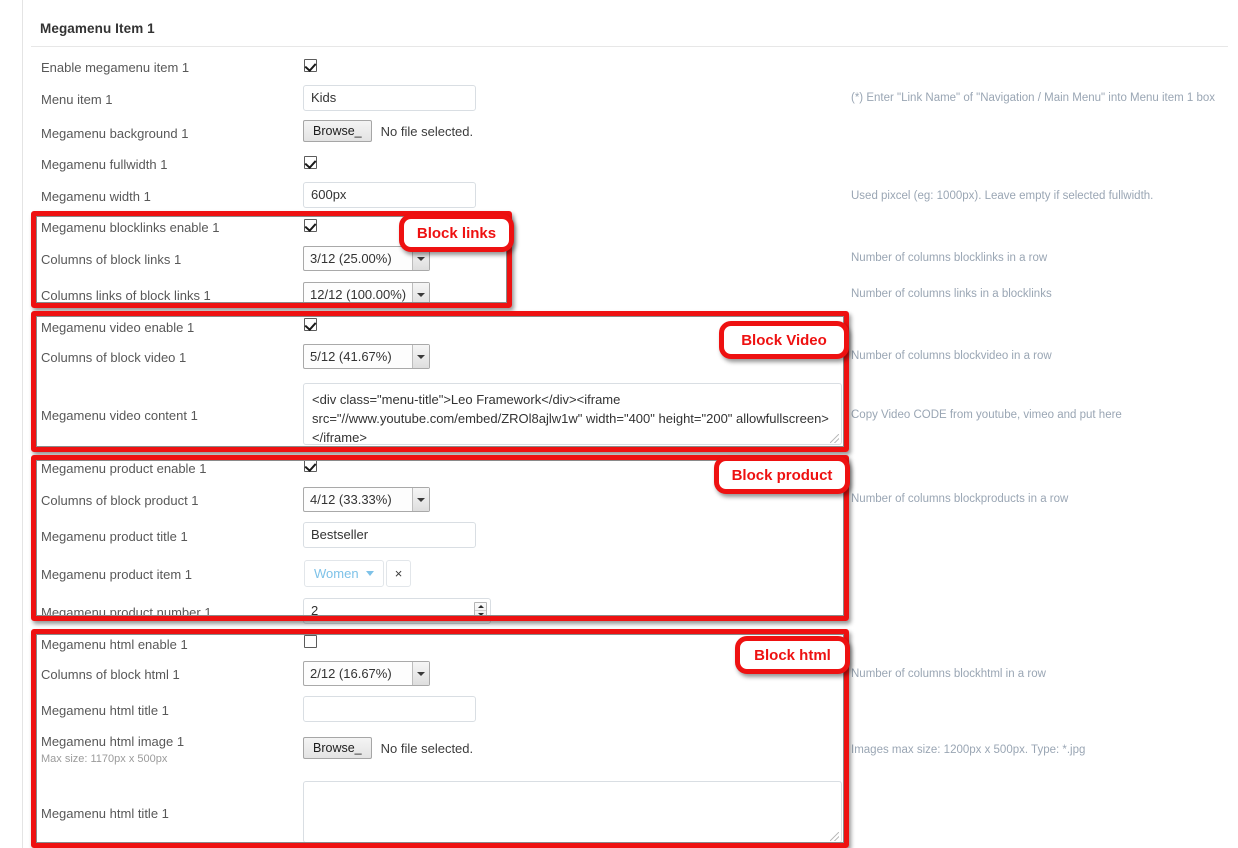  What do you see at coordinates (960, 499) in the screenshot?
I see `hint-columns-of-block-product: Number of columns blockproducts in a row` at bounding box center [960, 499].